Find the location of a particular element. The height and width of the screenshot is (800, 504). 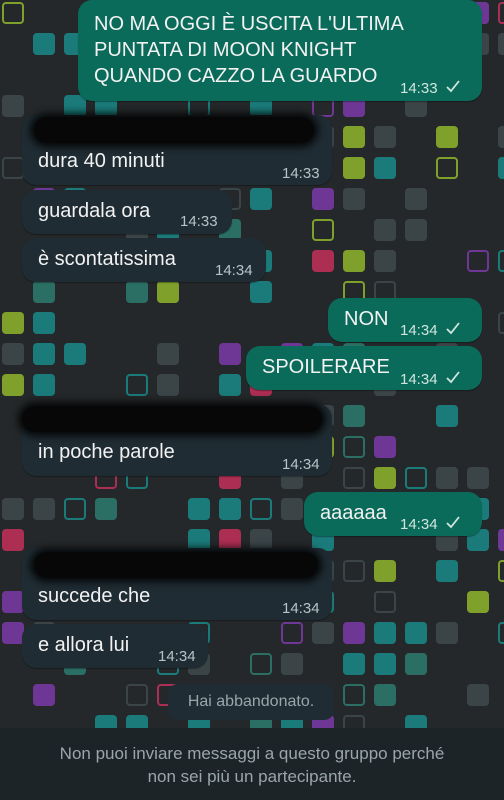

incoming-message: in poche parole 14:34 is located at coordinates (177, 440).